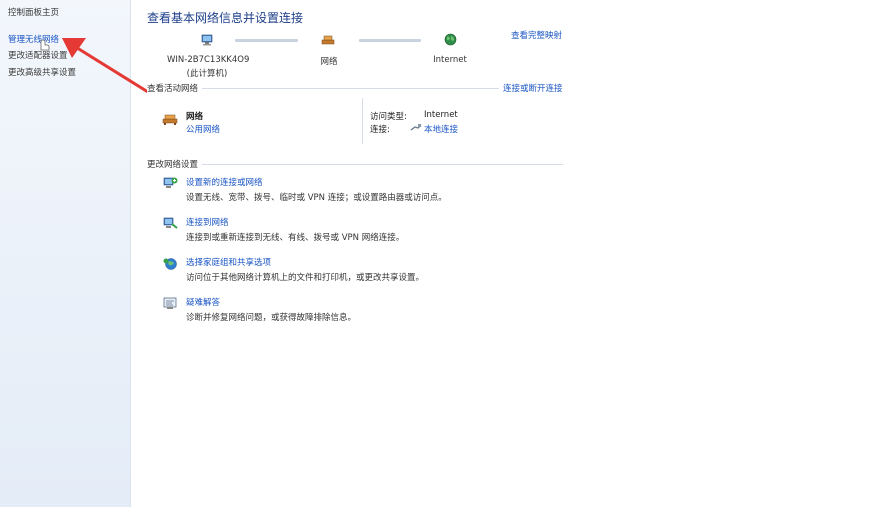 This screenshot has height=507, width=885. I want to click on task-homegroup-link: 选择家庭组和共享选项, so click(228, 262).